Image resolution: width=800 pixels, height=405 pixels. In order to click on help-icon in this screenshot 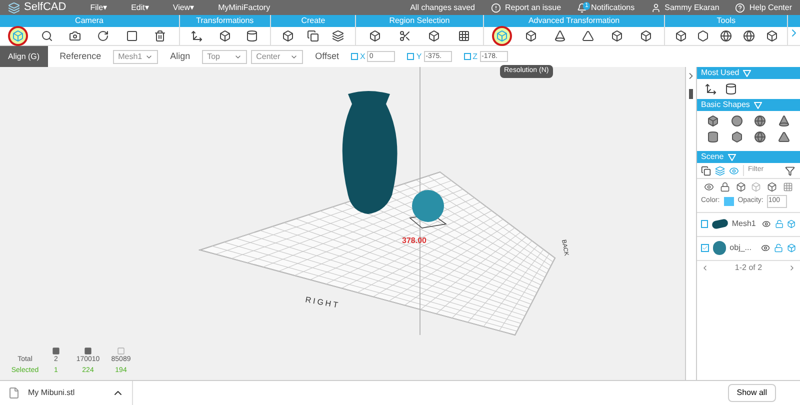, I will do `click(740, 7)`.